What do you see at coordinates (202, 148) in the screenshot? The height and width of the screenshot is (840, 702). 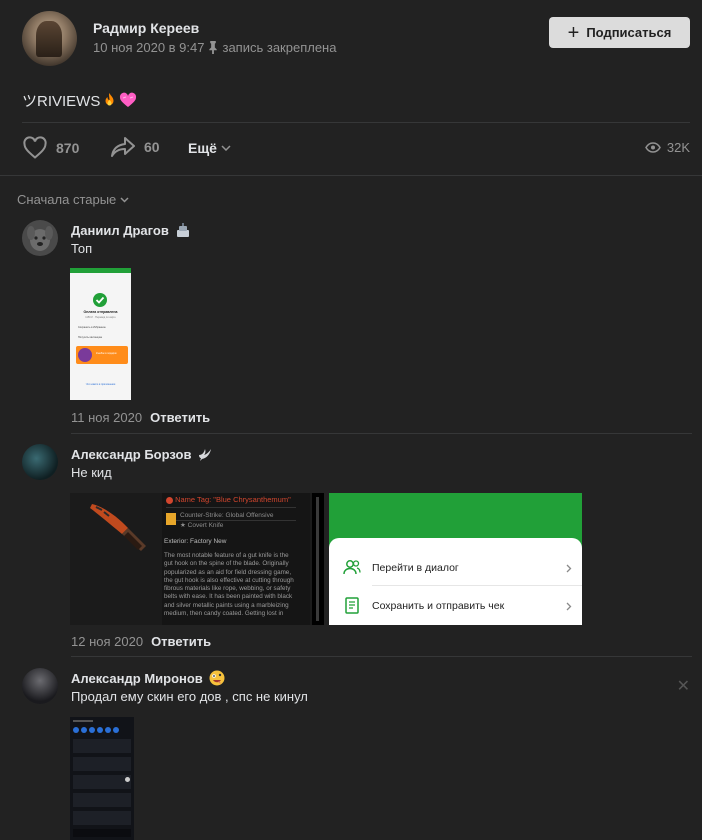 I see `more-label: Ещё` at bounding box center [202, 148].